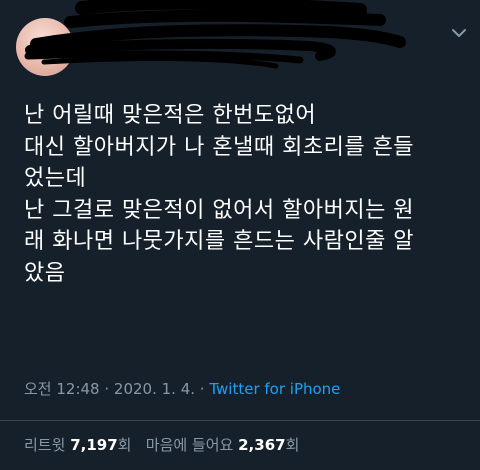 This screenshot has width=480, height=470. What do you see at coordinates (219, 147) in the screenshot?
I see `tweet-line: 대신 할아버지가 나 혼낼때 회초리를 흔들` at bounding box center [219, 147].